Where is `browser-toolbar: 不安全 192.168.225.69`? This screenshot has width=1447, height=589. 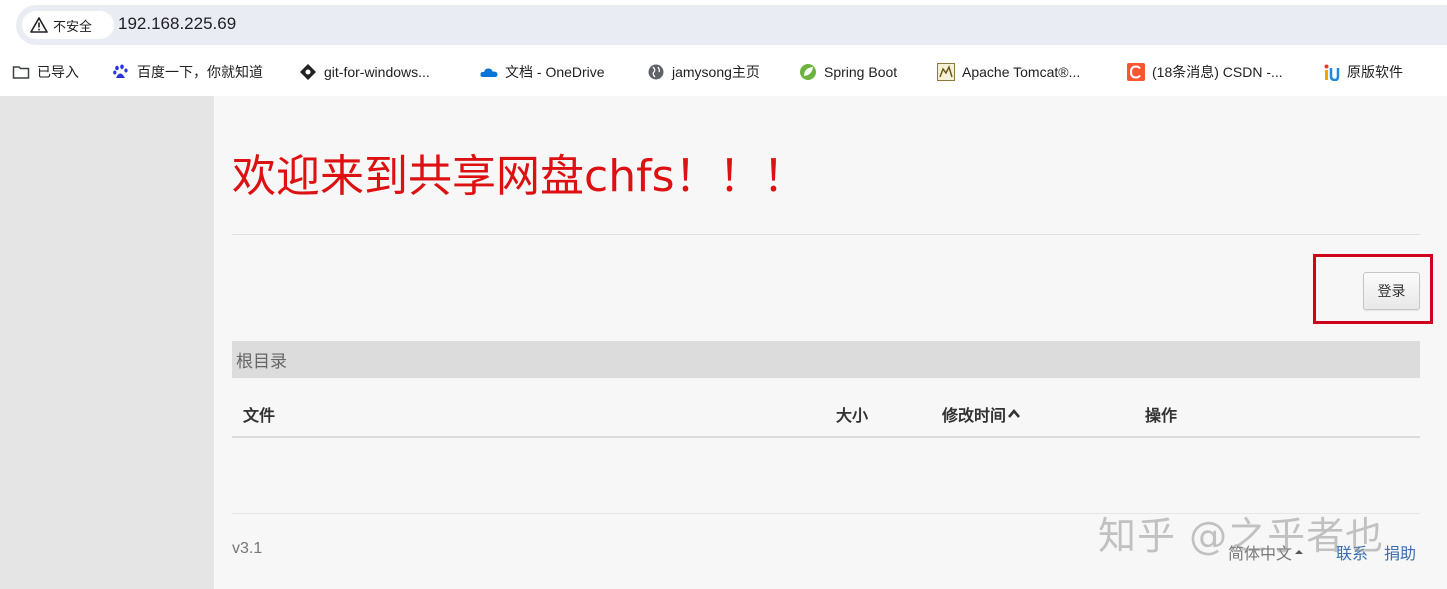 browser-toolbar: 不安全 192.168.225.69 is located at coordinates (723, 25).